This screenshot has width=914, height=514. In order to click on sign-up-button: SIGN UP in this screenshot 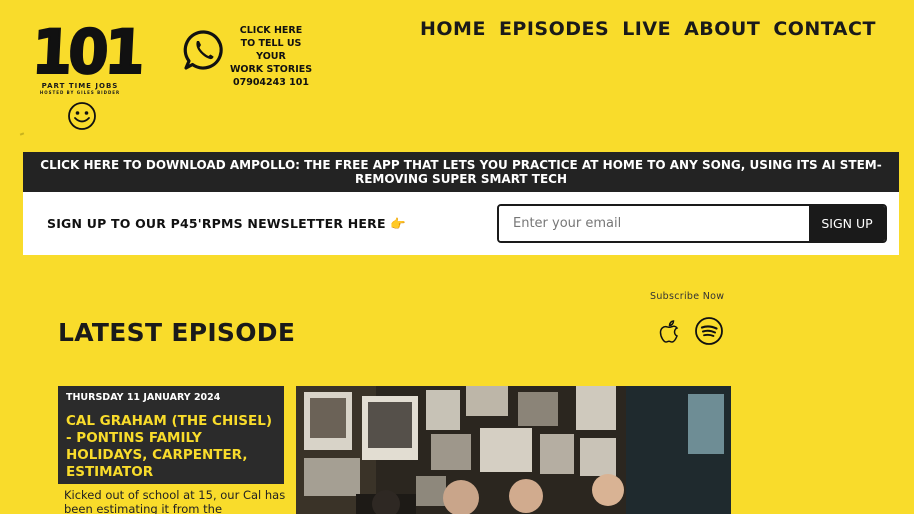, I will do `click(847, 223)`.